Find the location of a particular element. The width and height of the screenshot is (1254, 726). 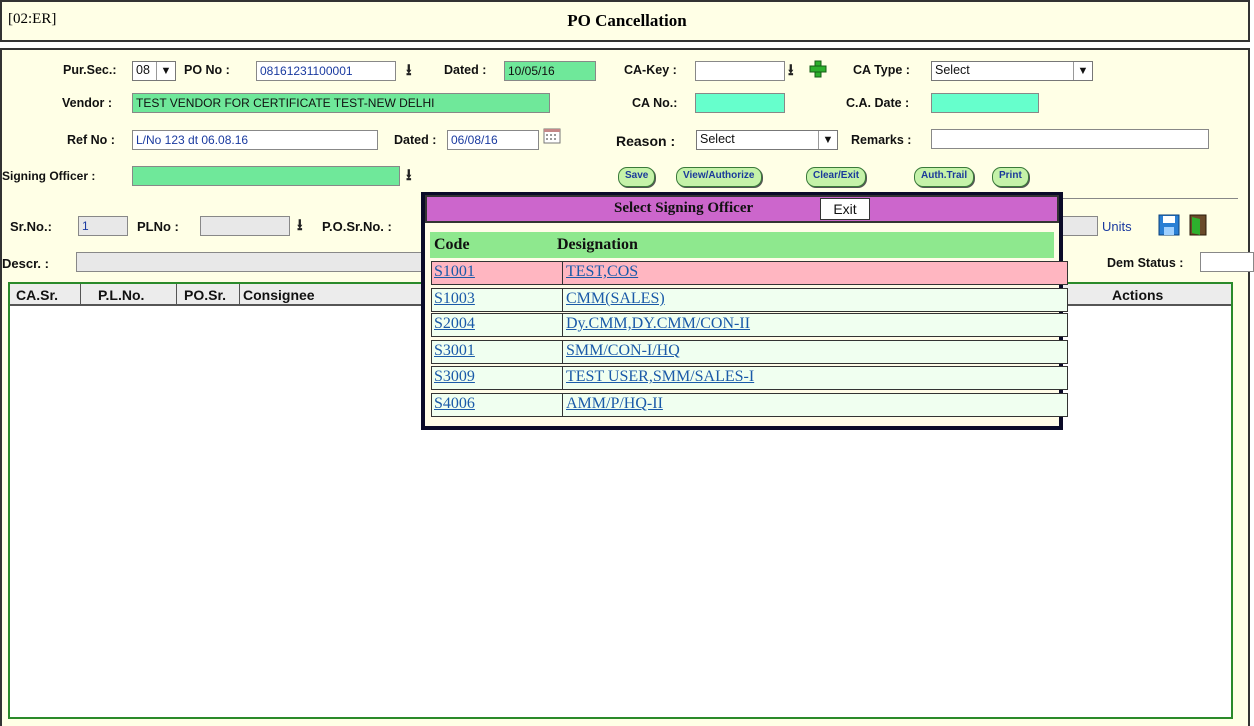

pur-sec-value: 08 is located at coordinates (143, 70).